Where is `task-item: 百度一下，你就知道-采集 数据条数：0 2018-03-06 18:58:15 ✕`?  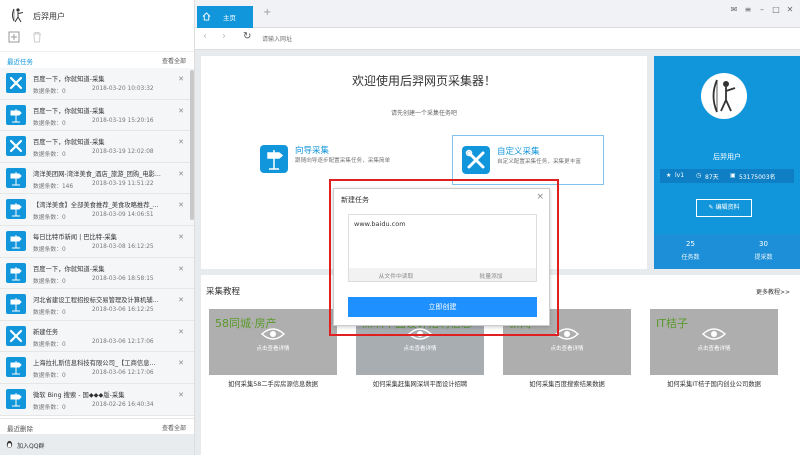
task-item: 百度一下，你就知道-采集 数据条数：0 2018-03-06 18:58:15 ✕ is located at coordinates (97, 273).